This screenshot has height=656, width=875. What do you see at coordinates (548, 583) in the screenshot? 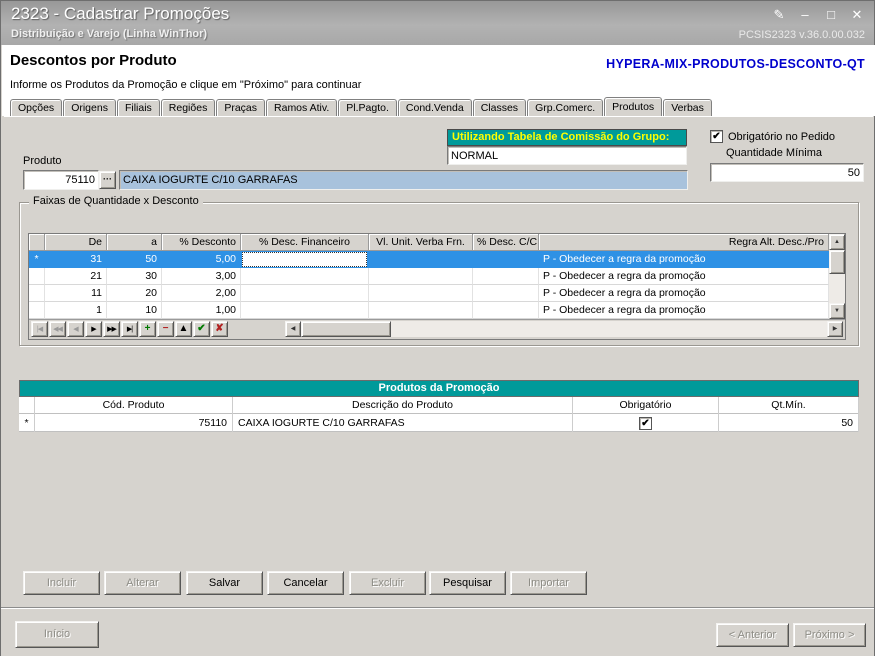
I see `importar-button: Importar` at bounding box center [548, 583].